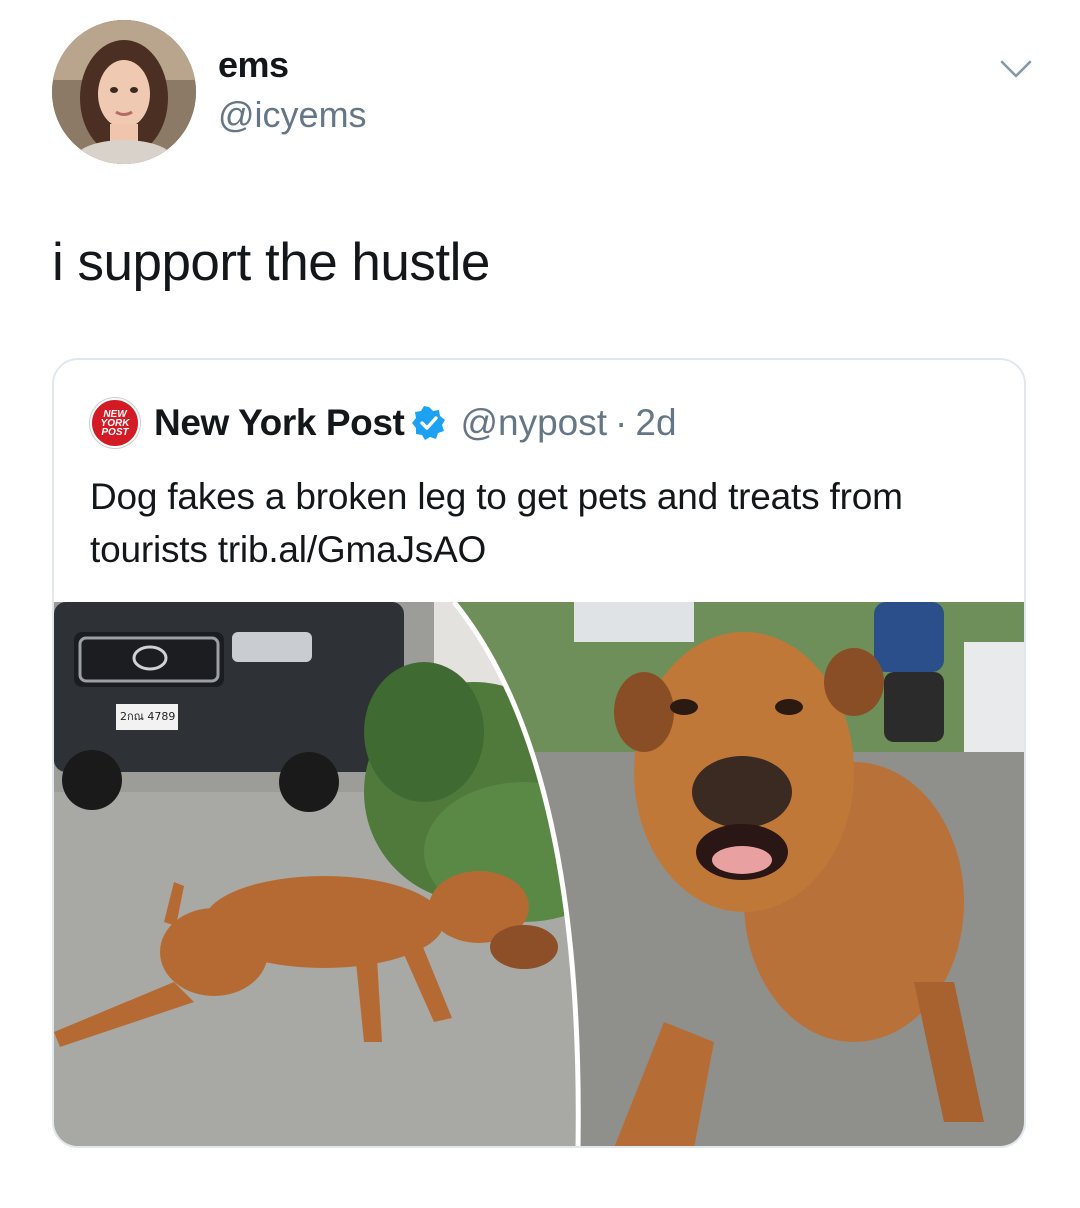 The width and height of the screenshot is (1080, 1208). What do you see at coordinates (115, 432) in the screenshot?
I see `logo-line-3: POST` at bounding box center [115, 432].